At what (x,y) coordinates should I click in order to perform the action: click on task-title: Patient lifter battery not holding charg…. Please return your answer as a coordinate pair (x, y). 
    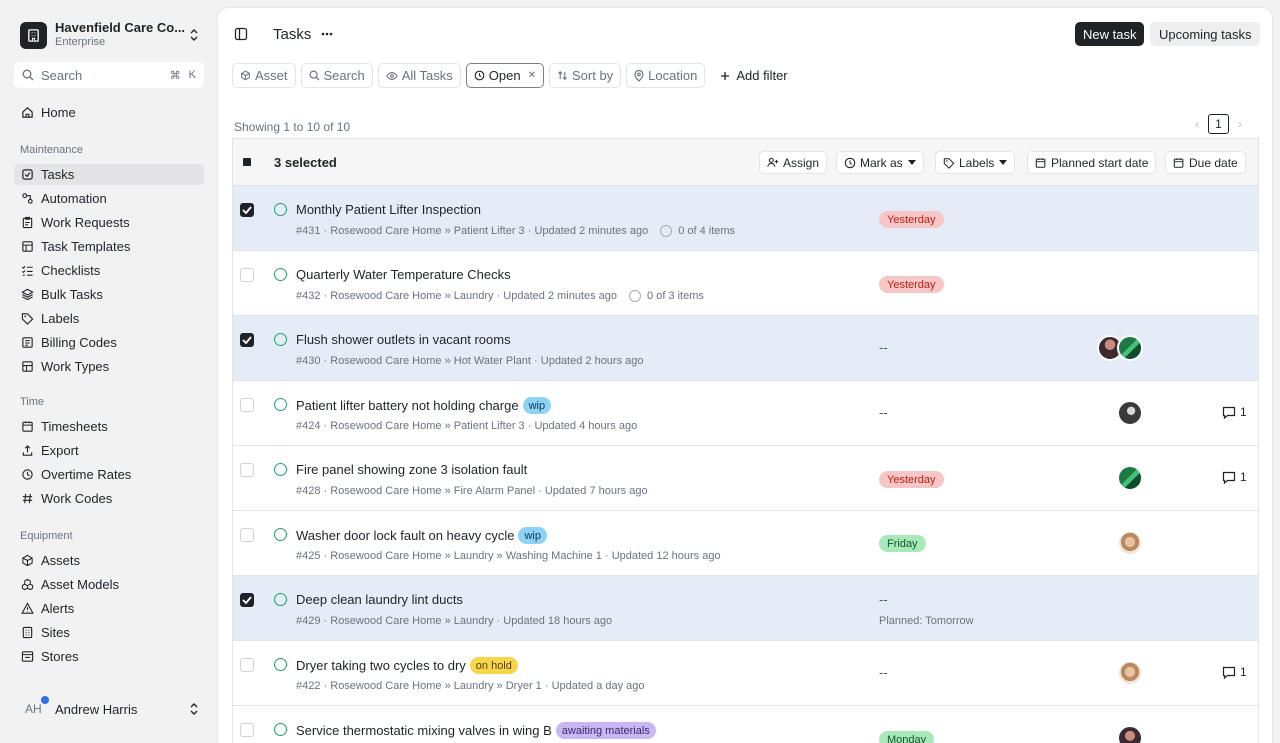
    Looking at the image, I should click on (407, 405).